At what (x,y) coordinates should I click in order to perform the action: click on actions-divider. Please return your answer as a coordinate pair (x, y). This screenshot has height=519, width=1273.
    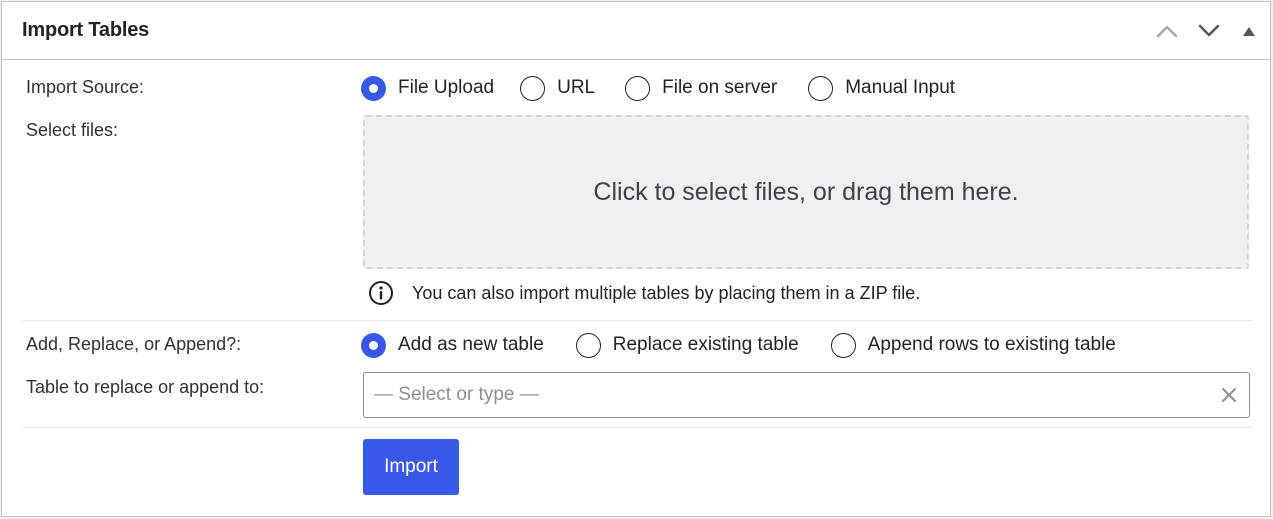
    Looking at the image, I should click on (637, 427).